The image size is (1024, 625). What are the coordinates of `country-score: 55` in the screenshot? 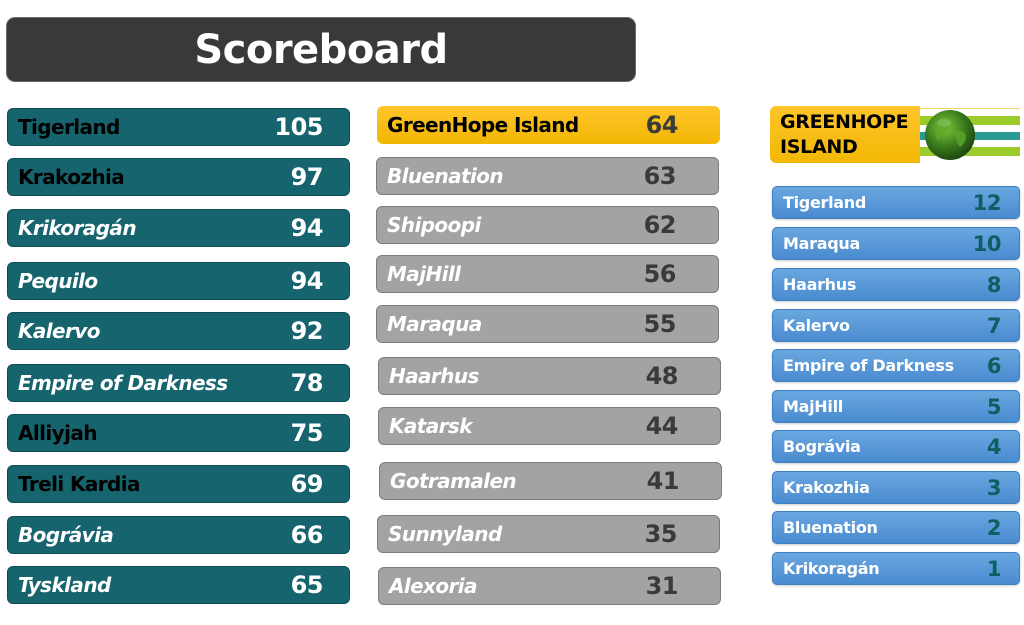 It's located at (660, 324).